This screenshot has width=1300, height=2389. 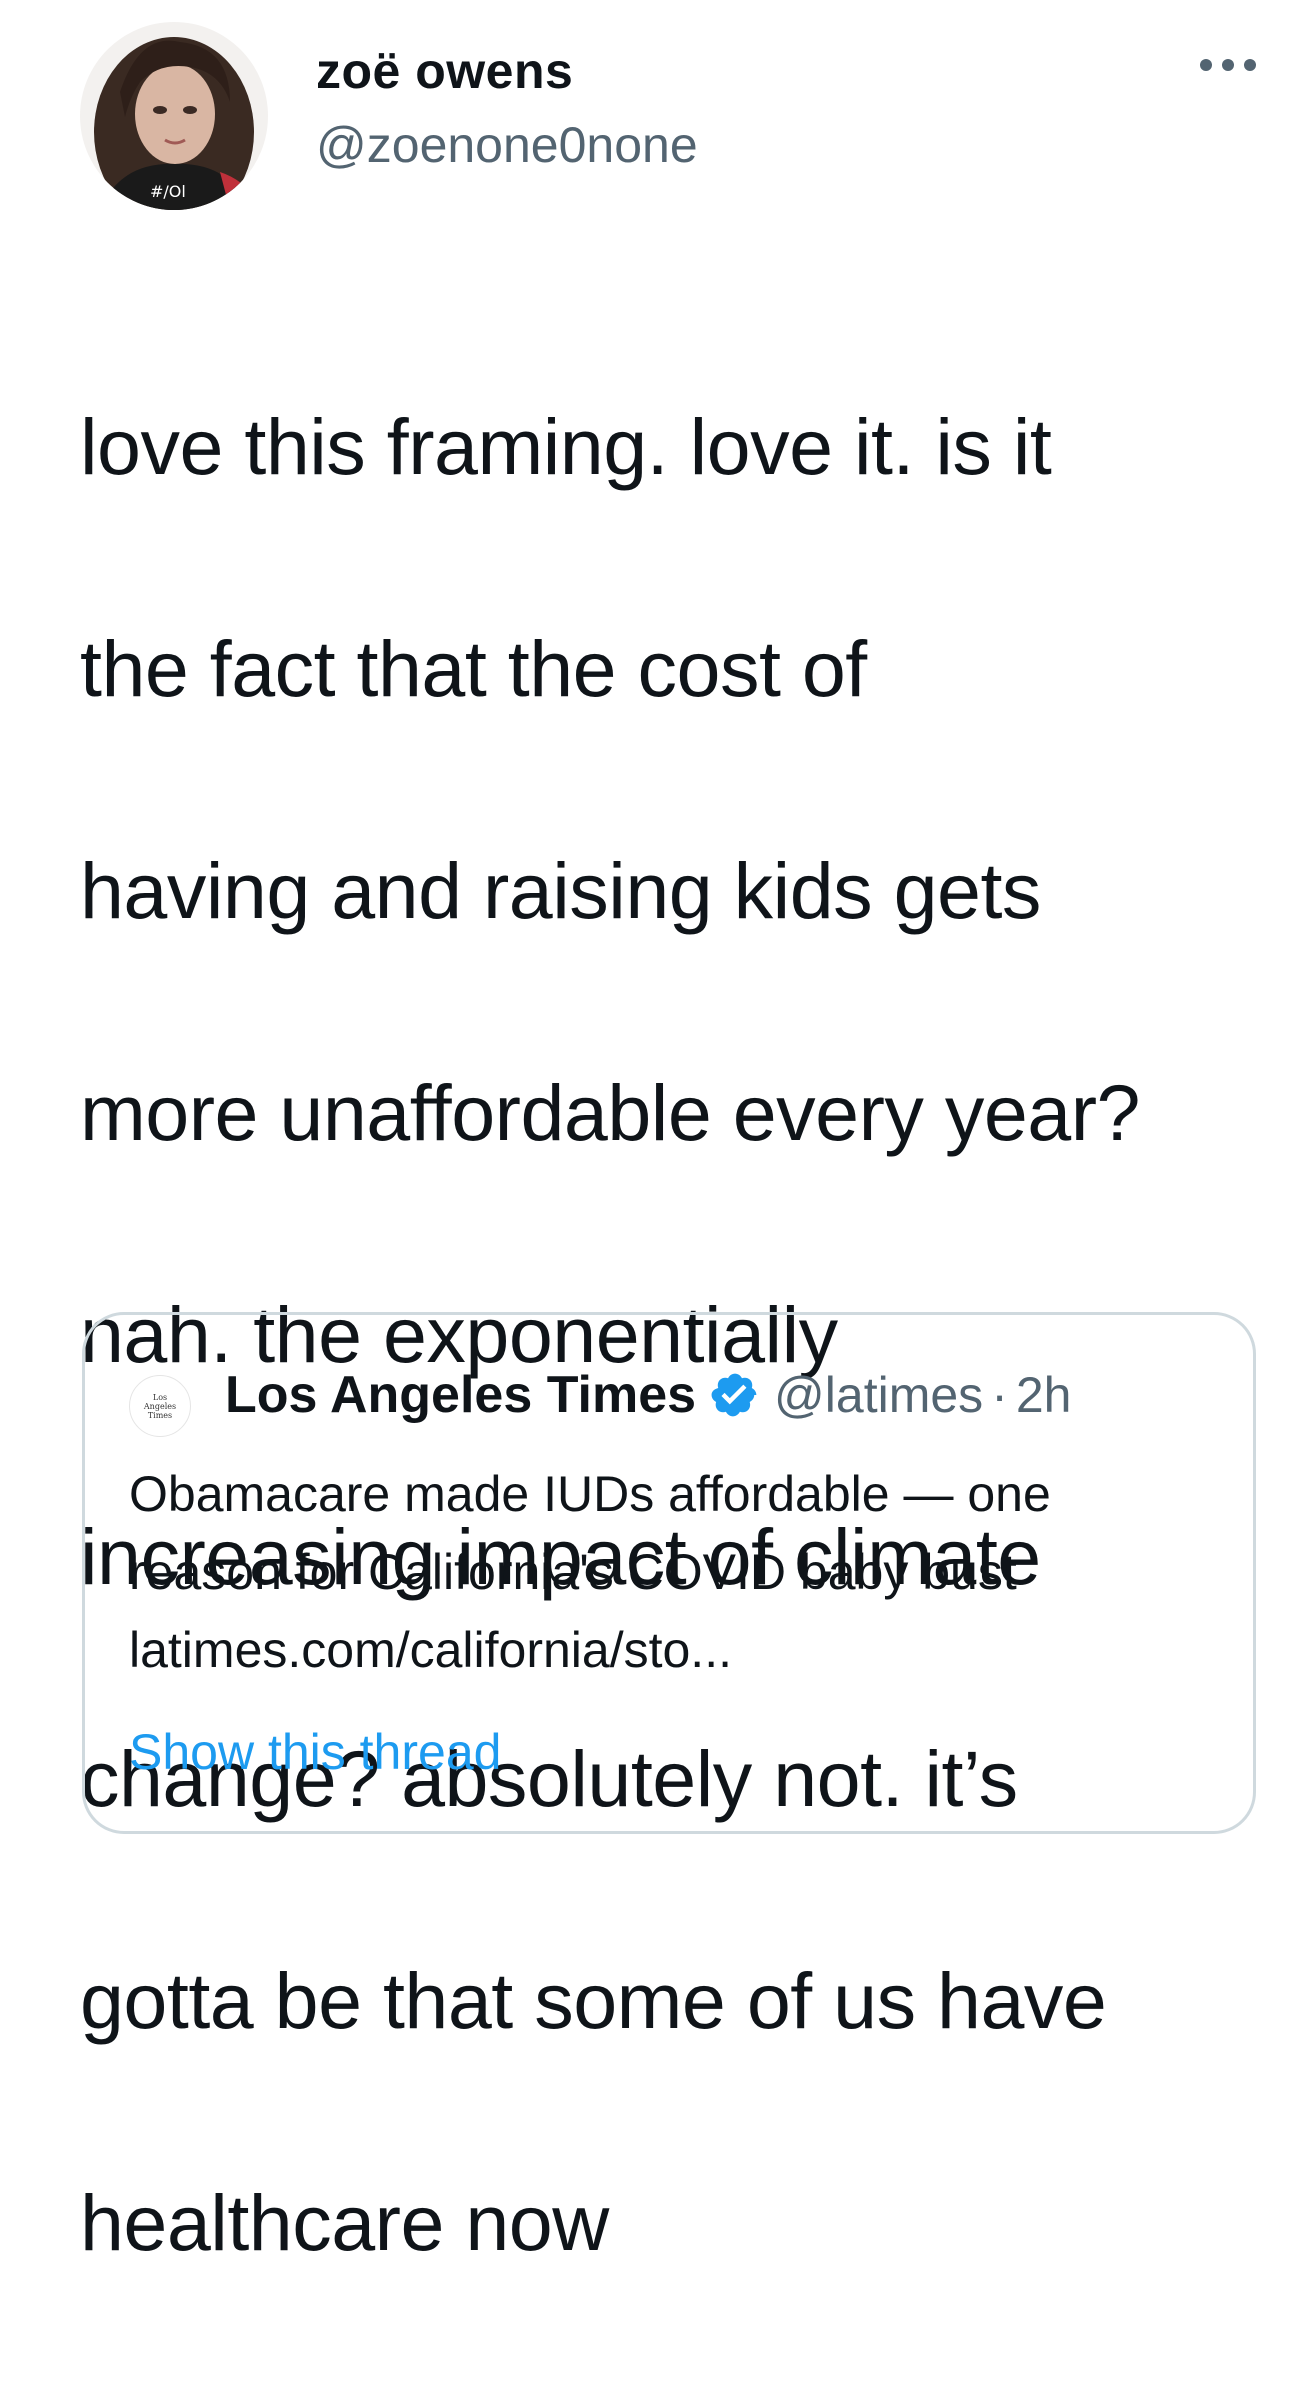 I want to click on tweet-text-line: having and raising kids gets, so click(x=560, y=890).